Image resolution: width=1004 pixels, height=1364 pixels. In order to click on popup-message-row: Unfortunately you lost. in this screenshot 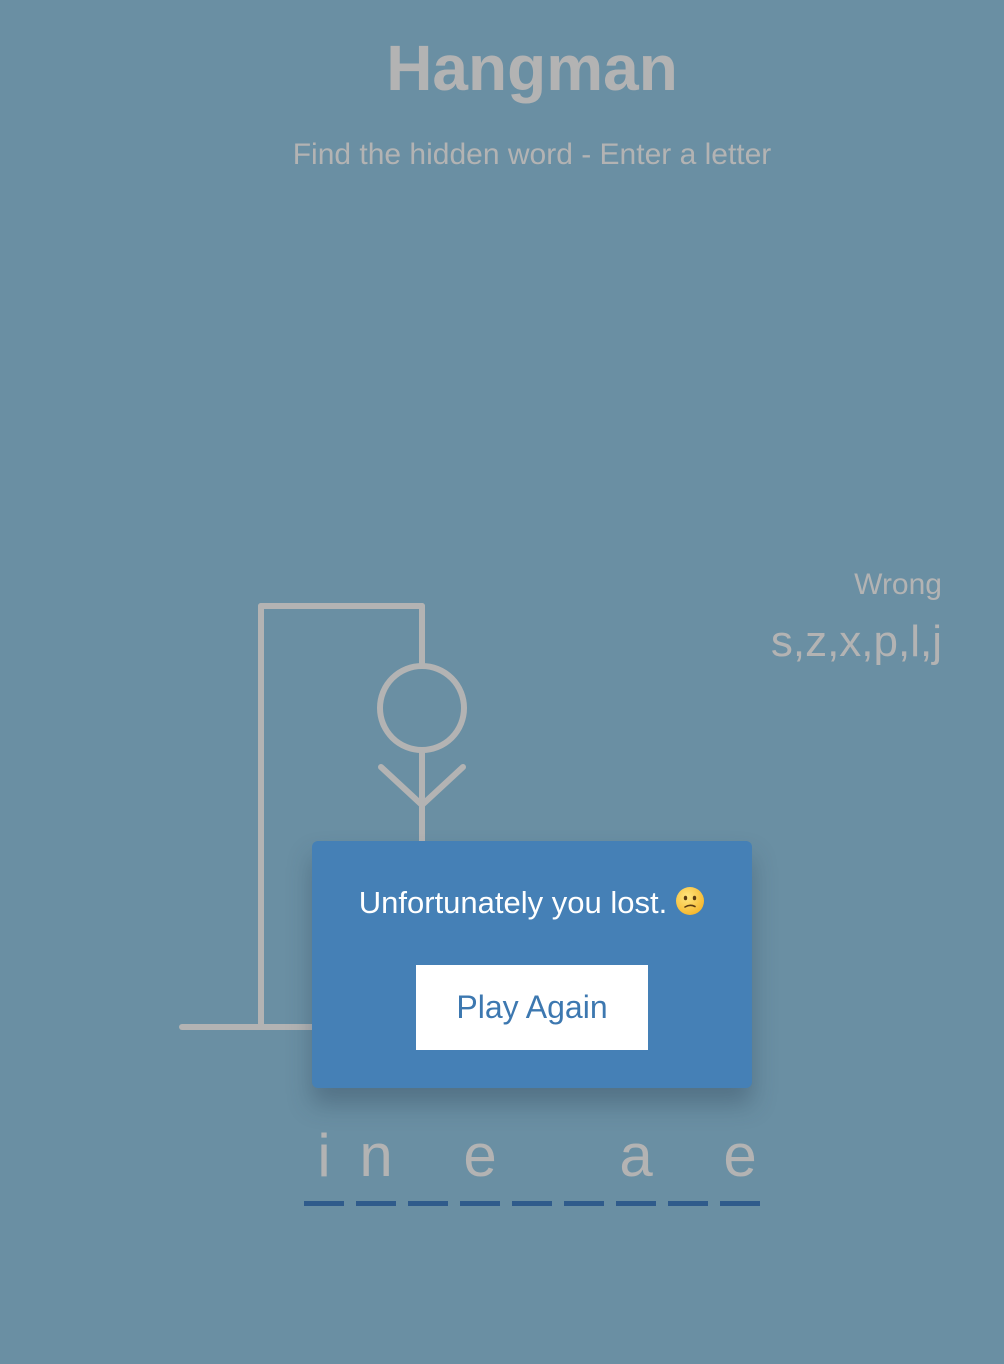, I will do `click(532, 903)`.